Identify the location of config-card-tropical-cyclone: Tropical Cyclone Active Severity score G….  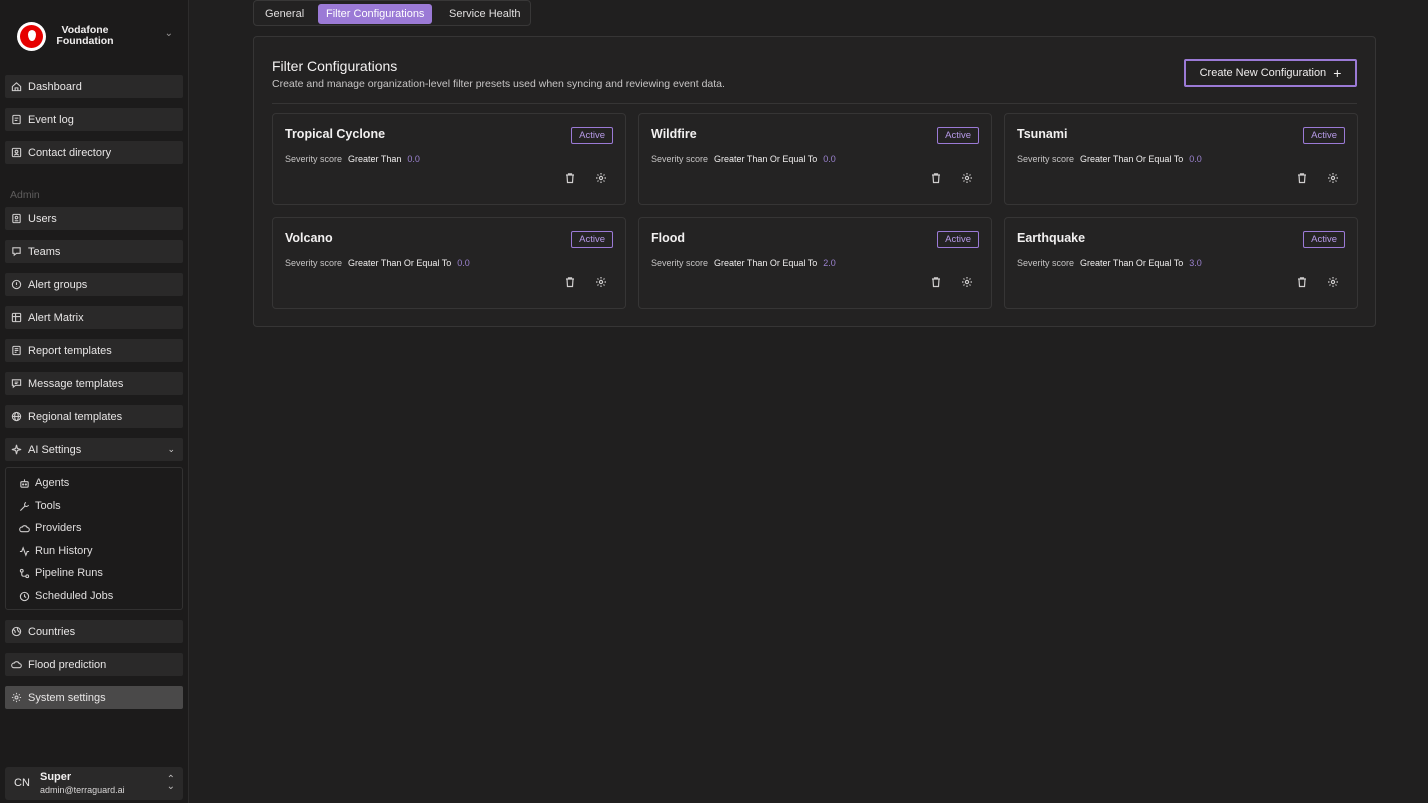
(449, 159).